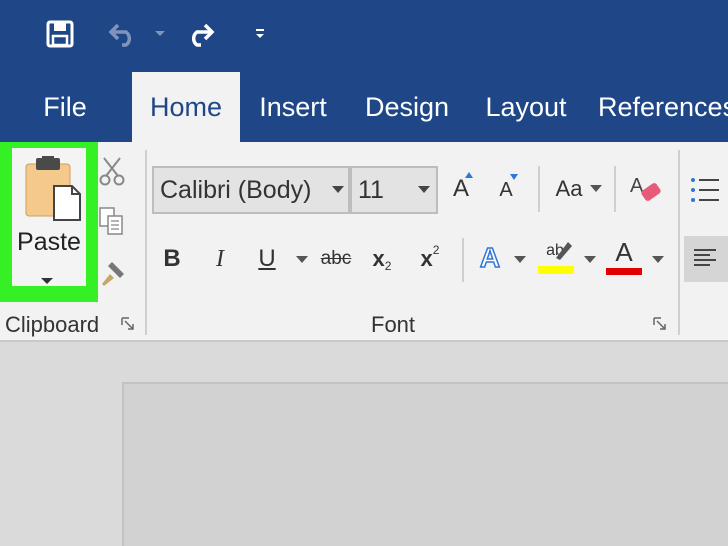 The height and width of the screenshot is (546, 728). What do you see at coordinates (260, 34) in the screenshot?
I see `customize-qat-icon` at bounding box center [260, 34].